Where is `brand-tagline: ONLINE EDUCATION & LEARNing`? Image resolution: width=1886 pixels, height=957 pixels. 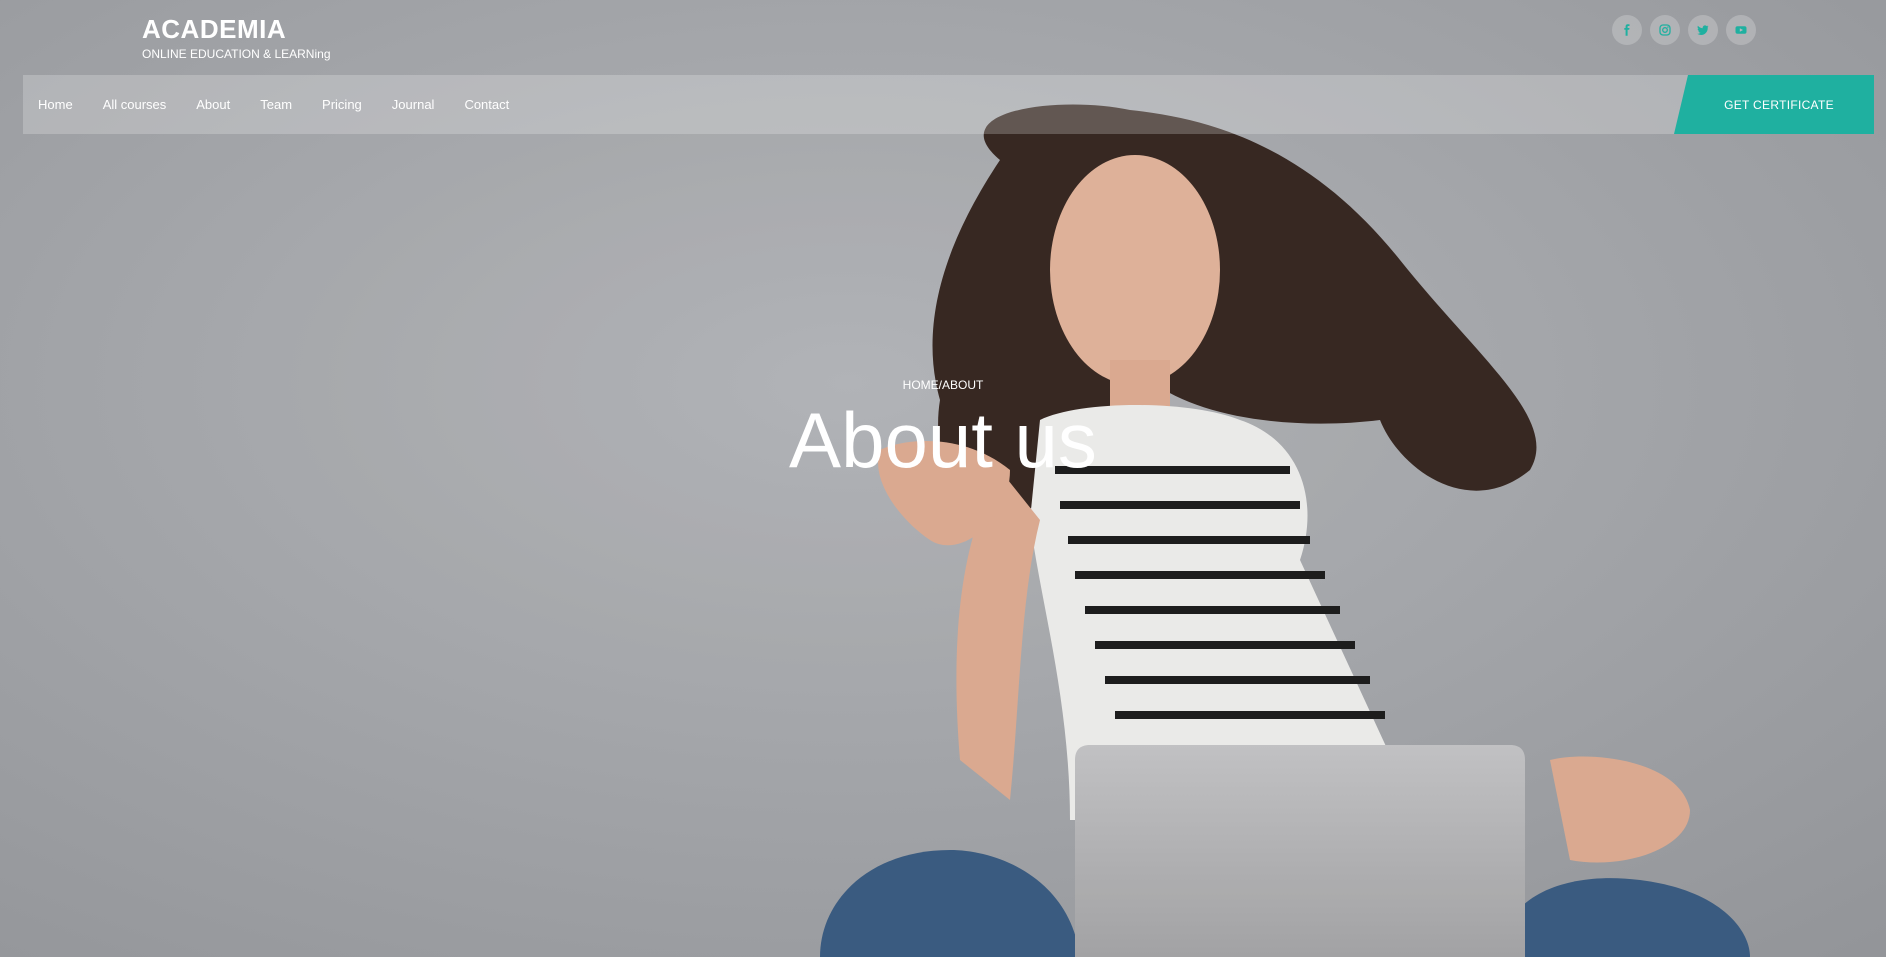 brand-tagline: ONLINE EDUCATION & LEARNing is located at coordinates (236, 54).